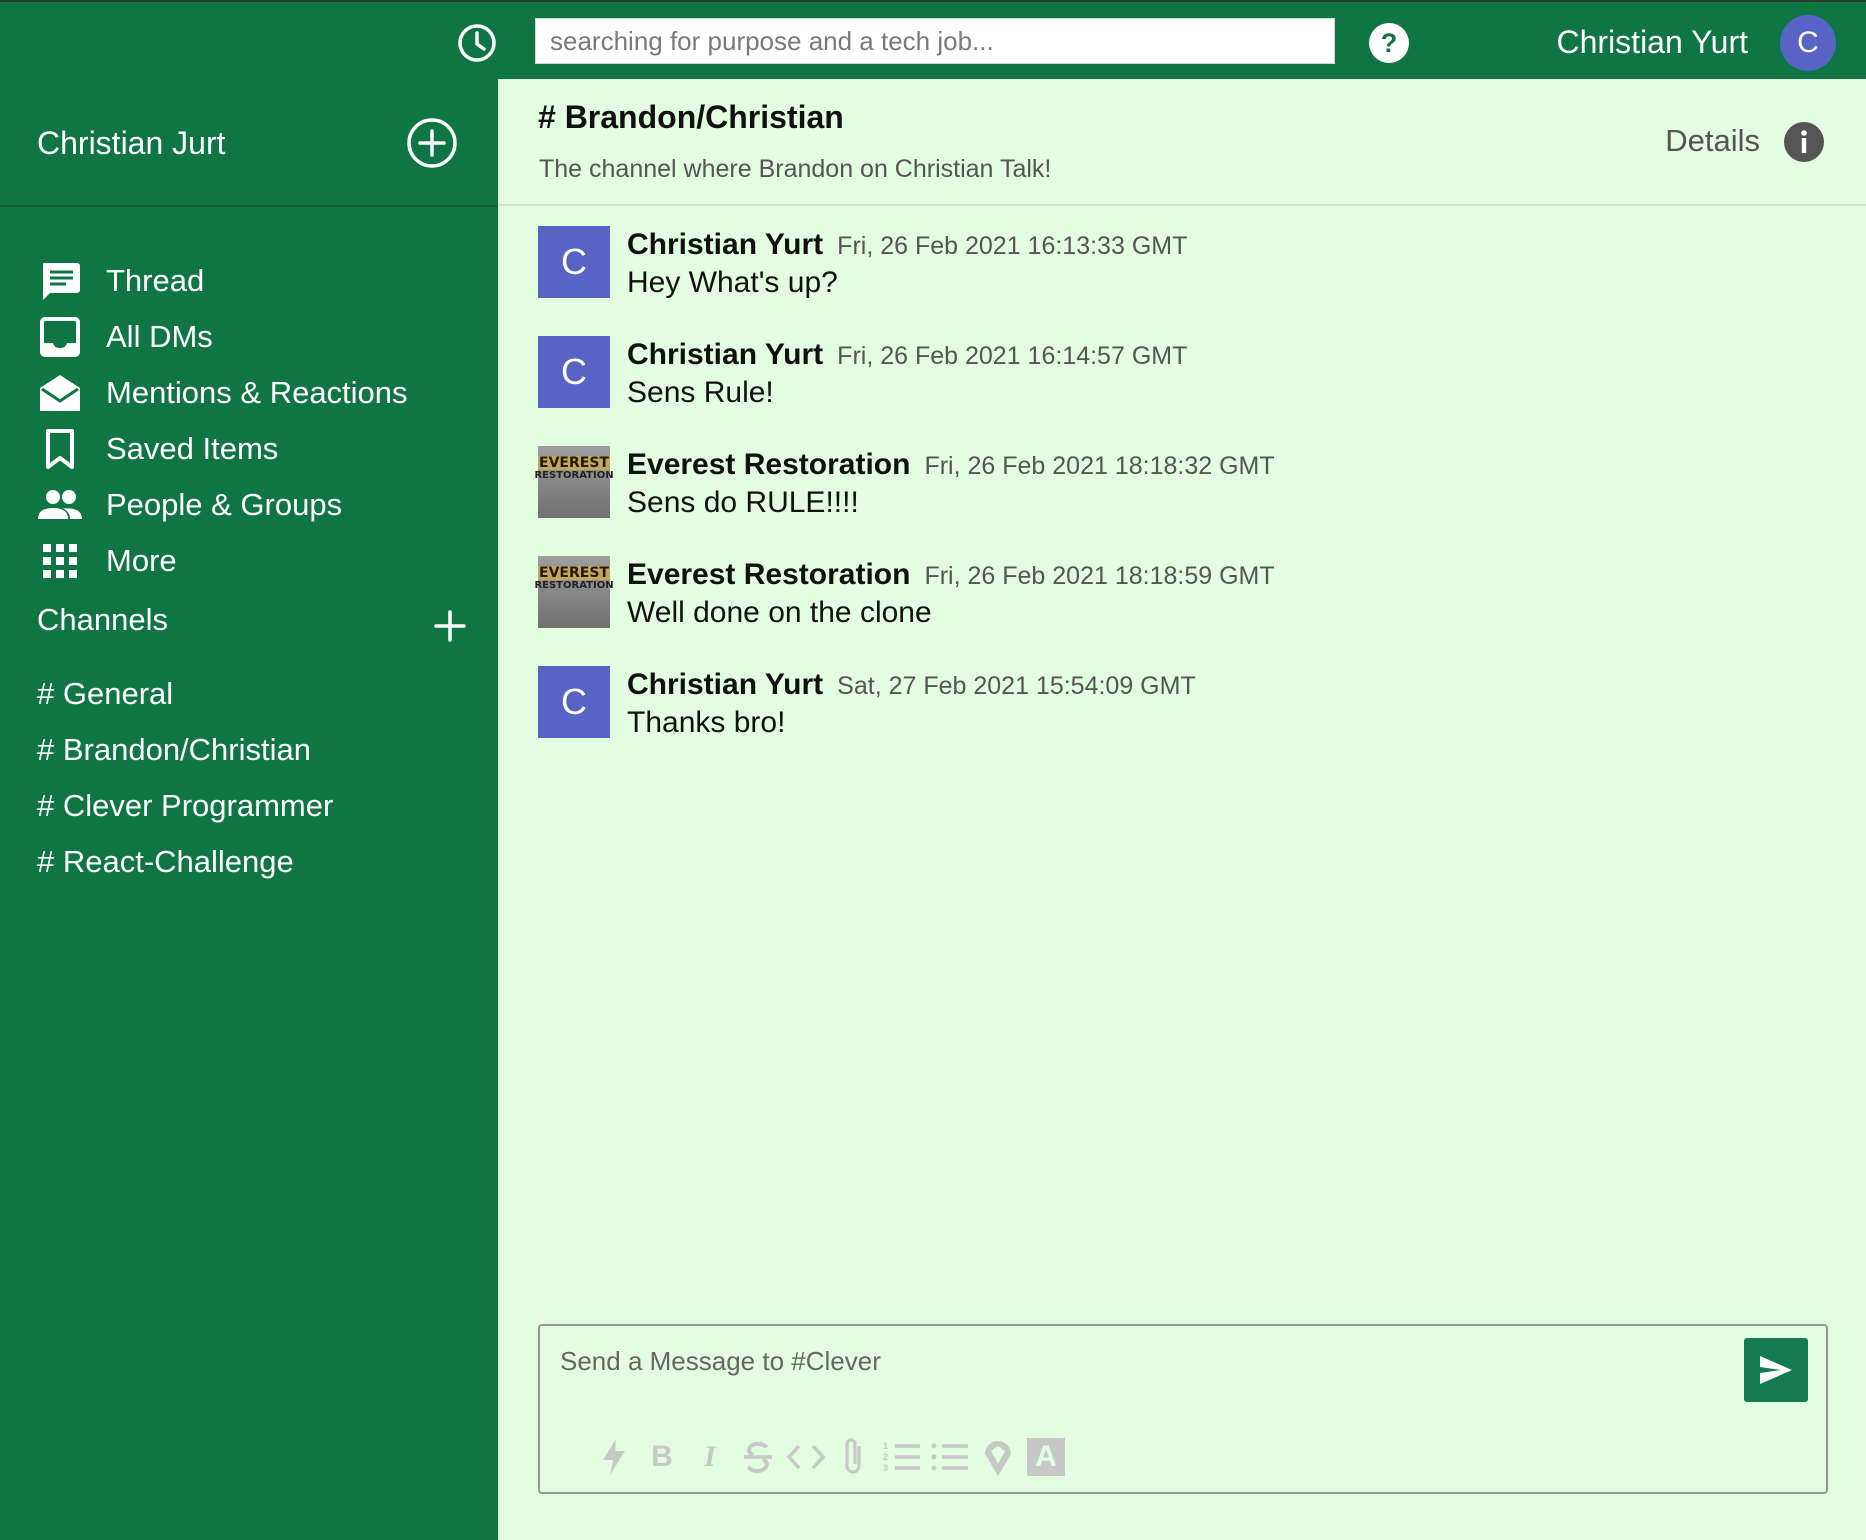  I want to click on user-avatar-letter: C, so click(1808, 42).